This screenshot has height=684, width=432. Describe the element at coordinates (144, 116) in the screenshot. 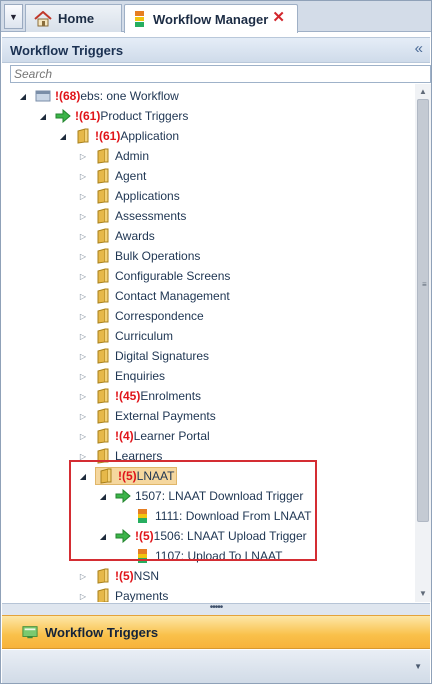

I see `tree-node-label: Product Triggers` at that location.